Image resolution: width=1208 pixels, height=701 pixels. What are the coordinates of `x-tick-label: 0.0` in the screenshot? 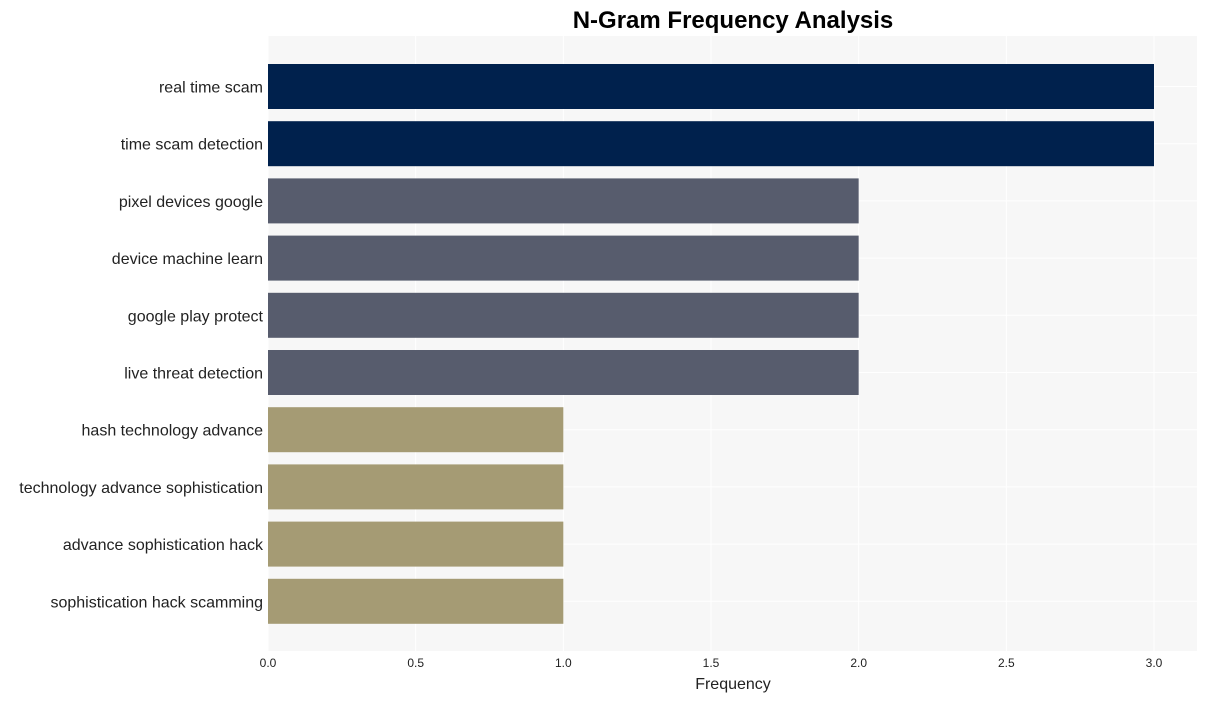 It's located at (268, 663).